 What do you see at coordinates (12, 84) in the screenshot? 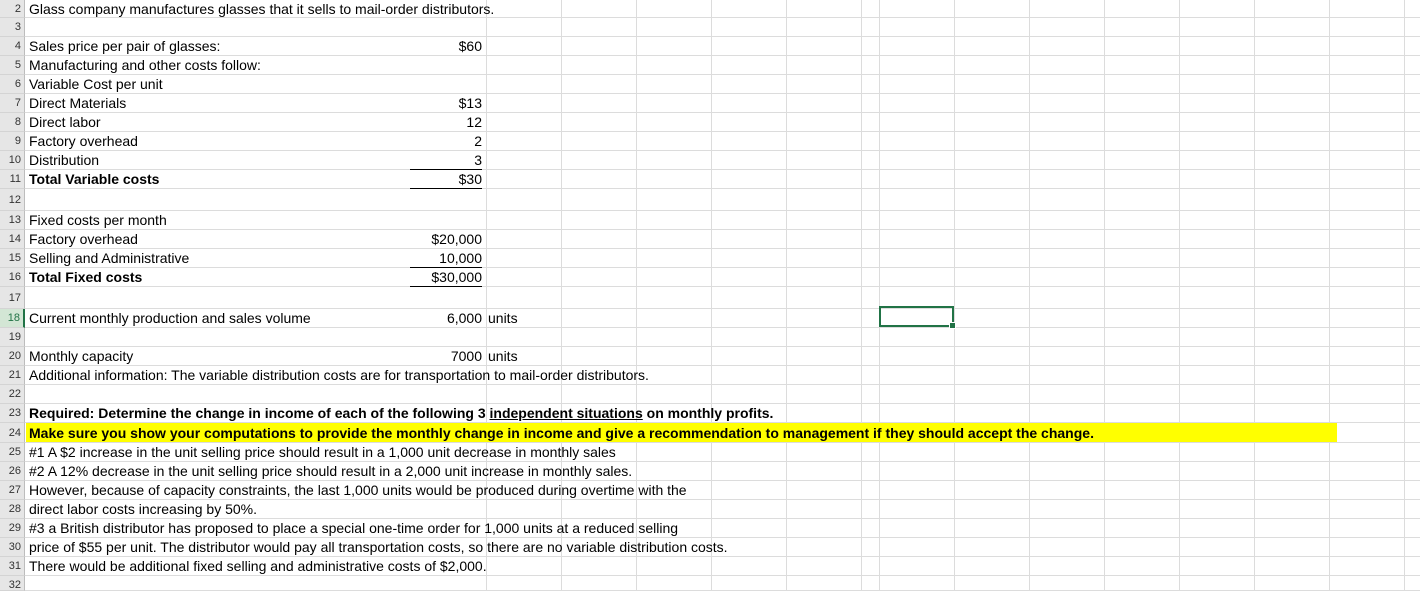
I see `row-header: 6` at bounding box center [12, 84].